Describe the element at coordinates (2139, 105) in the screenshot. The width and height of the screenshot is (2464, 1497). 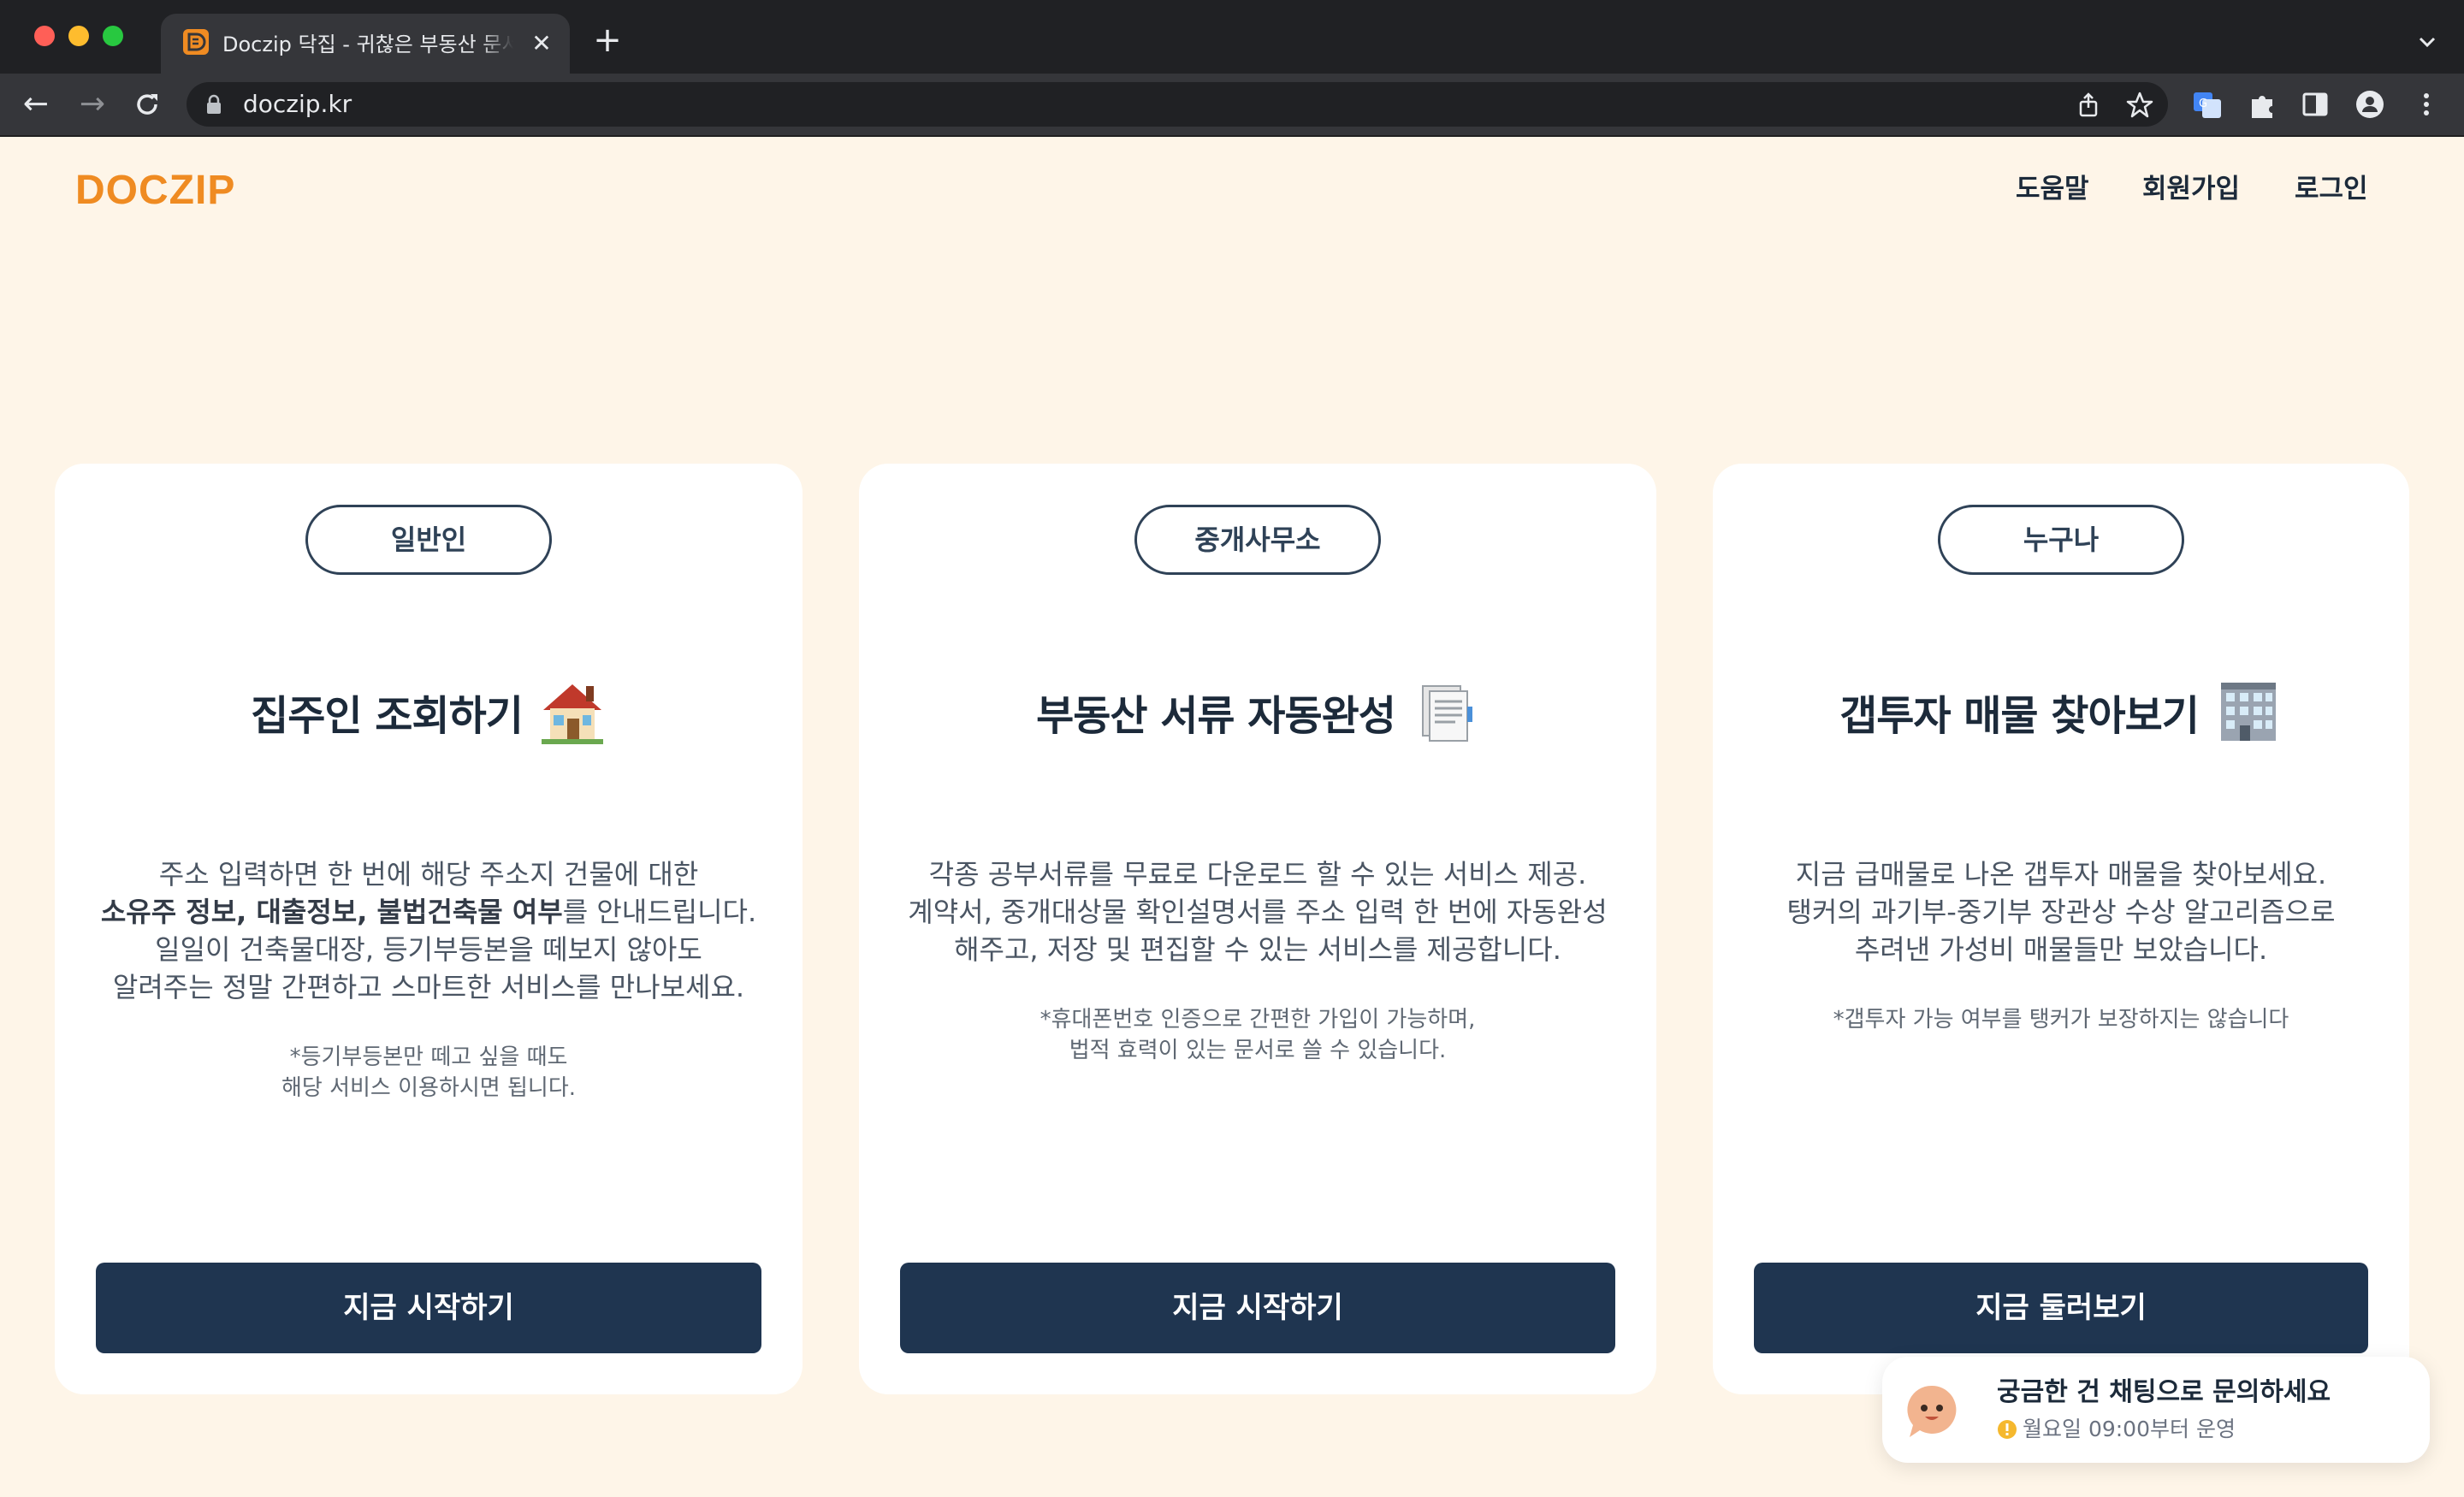
I see `bookmark-star-icon` at that location.